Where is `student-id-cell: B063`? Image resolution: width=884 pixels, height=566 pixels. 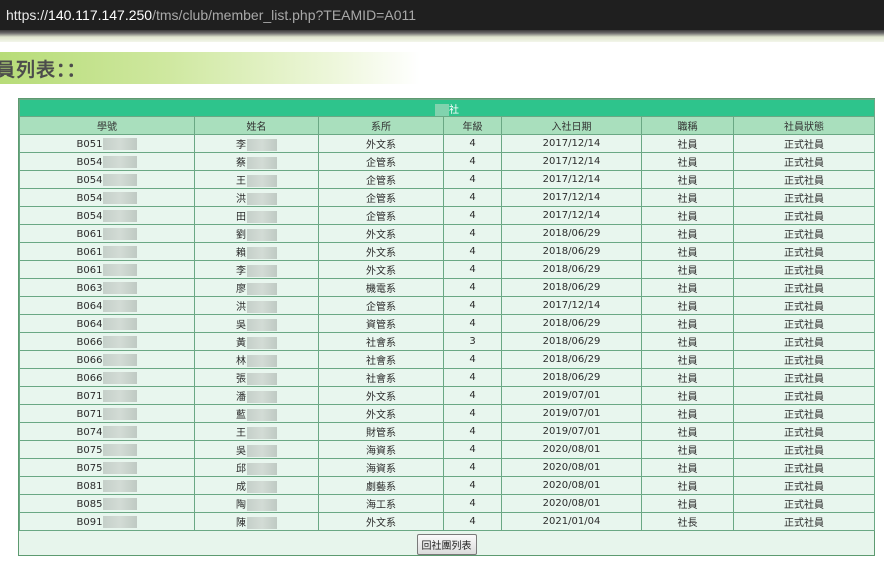
student-id-cell: B063 is located at coordinates (107, 287).